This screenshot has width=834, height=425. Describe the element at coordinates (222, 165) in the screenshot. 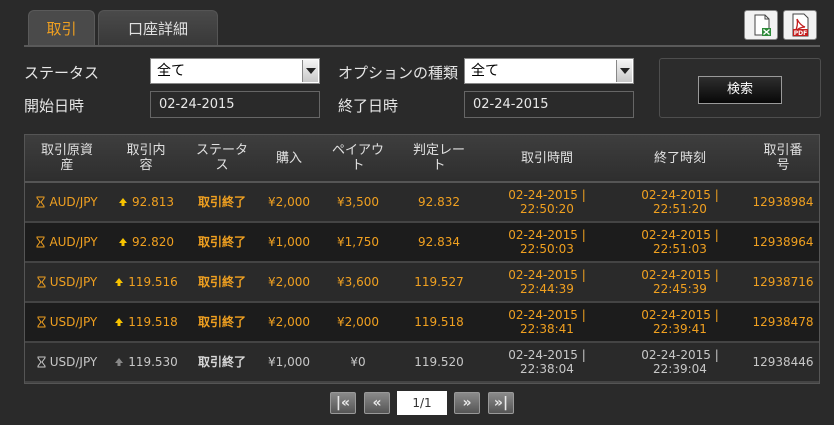

I see `column-header-line: ス` at that location.